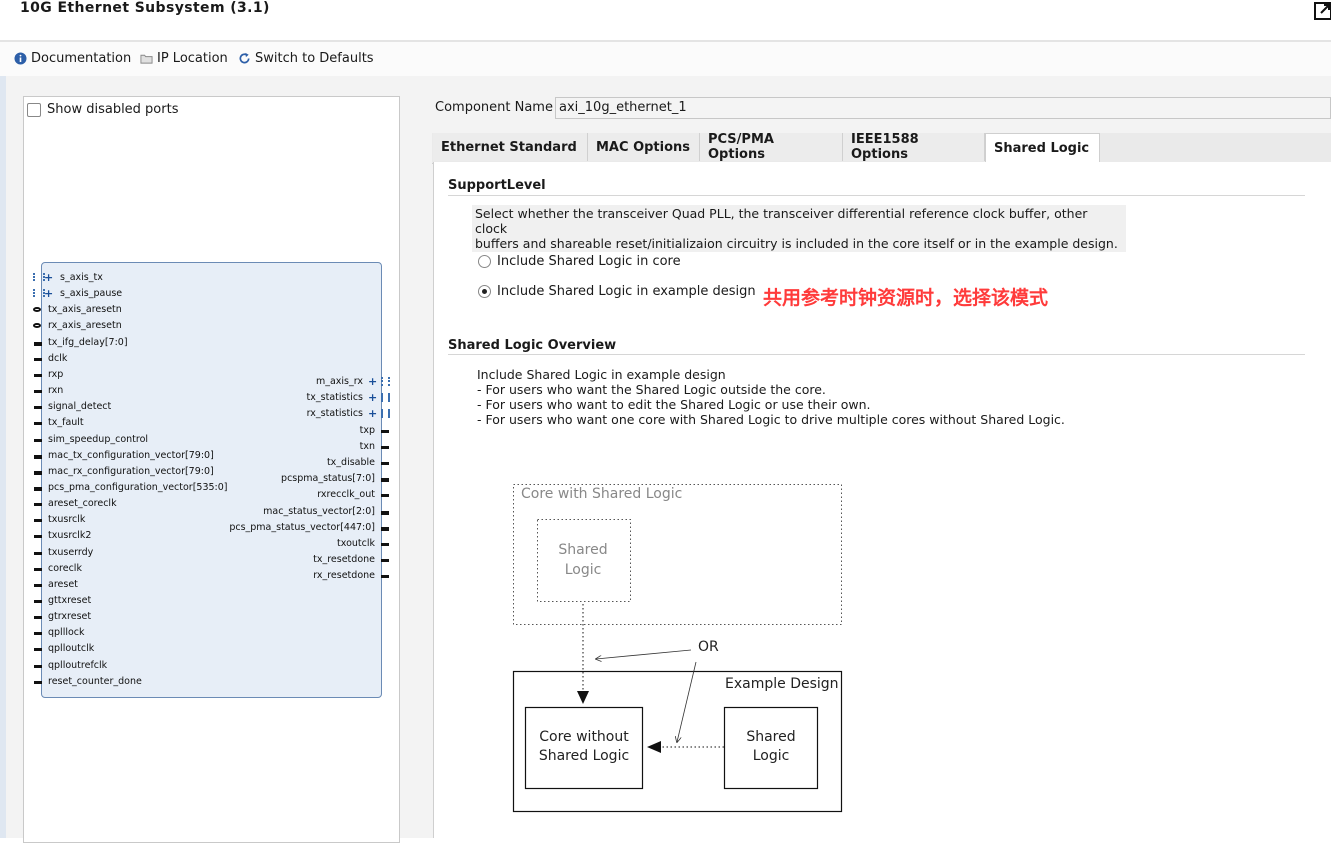 The height and width of the screenshot is (843, 1331). Describe the element at coordinates (85, 325) in the screenshot. I see `port-label-left: rx_axis_aresetn` at that location.